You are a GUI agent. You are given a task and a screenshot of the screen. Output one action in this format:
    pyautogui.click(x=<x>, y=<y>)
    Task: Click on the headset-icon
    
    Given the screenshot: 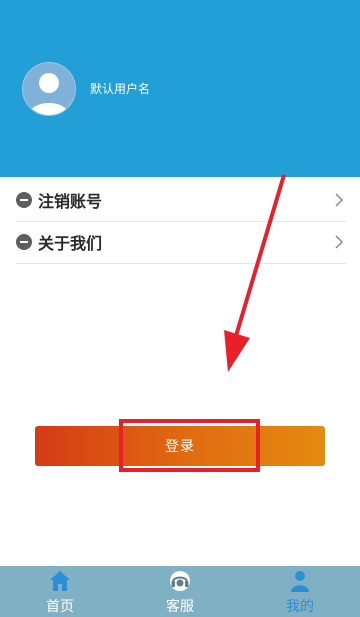 What is the action you would take?
    pyautogui.click(x=180, y=581)
    